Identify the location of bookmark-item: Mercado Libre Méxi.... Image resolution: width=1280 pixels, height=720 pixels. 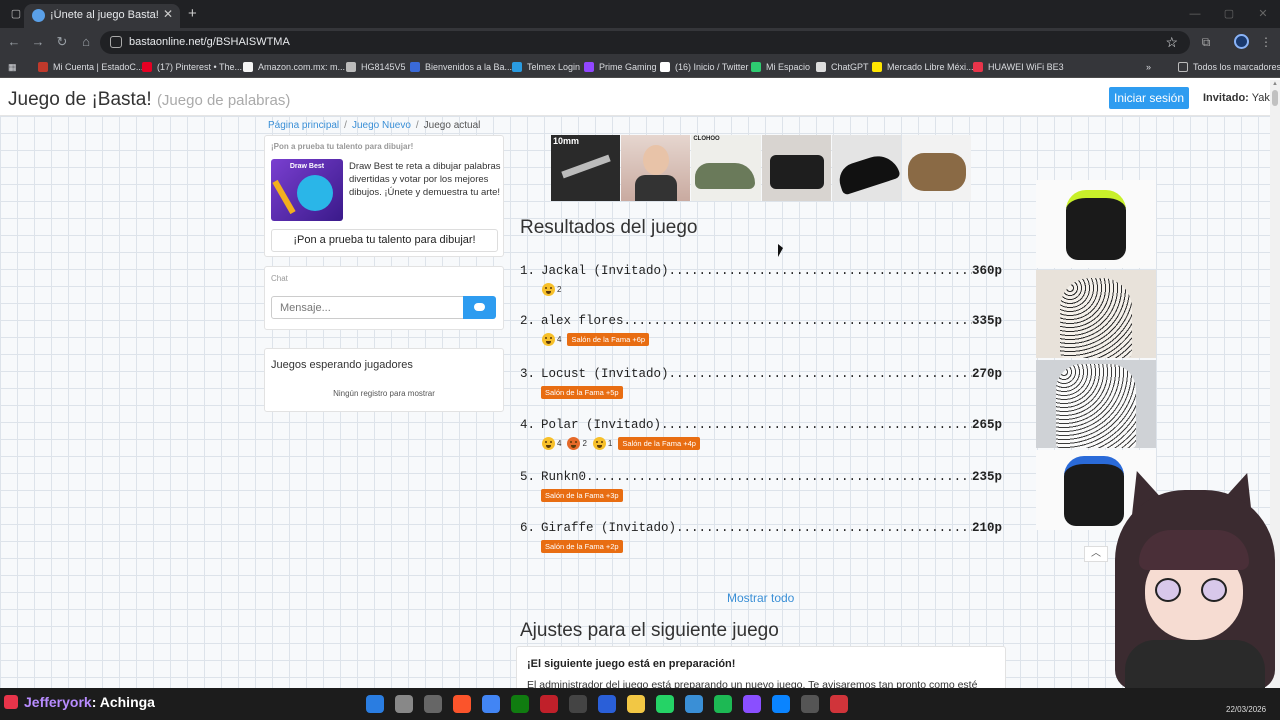
(923, 67).